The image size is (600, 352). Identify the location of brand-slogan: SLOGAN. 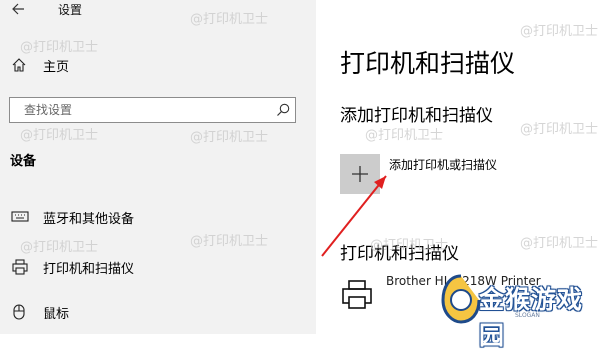
(527, 315).